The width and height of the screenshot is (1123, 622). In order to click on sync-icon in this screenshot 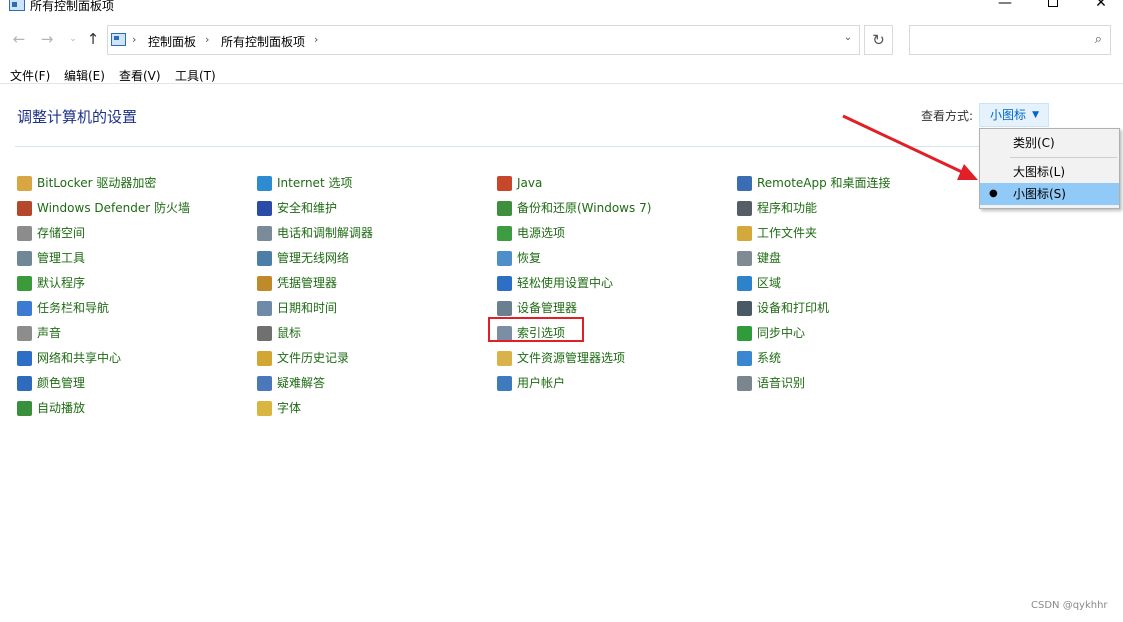, I will do `click(744, 333)`.